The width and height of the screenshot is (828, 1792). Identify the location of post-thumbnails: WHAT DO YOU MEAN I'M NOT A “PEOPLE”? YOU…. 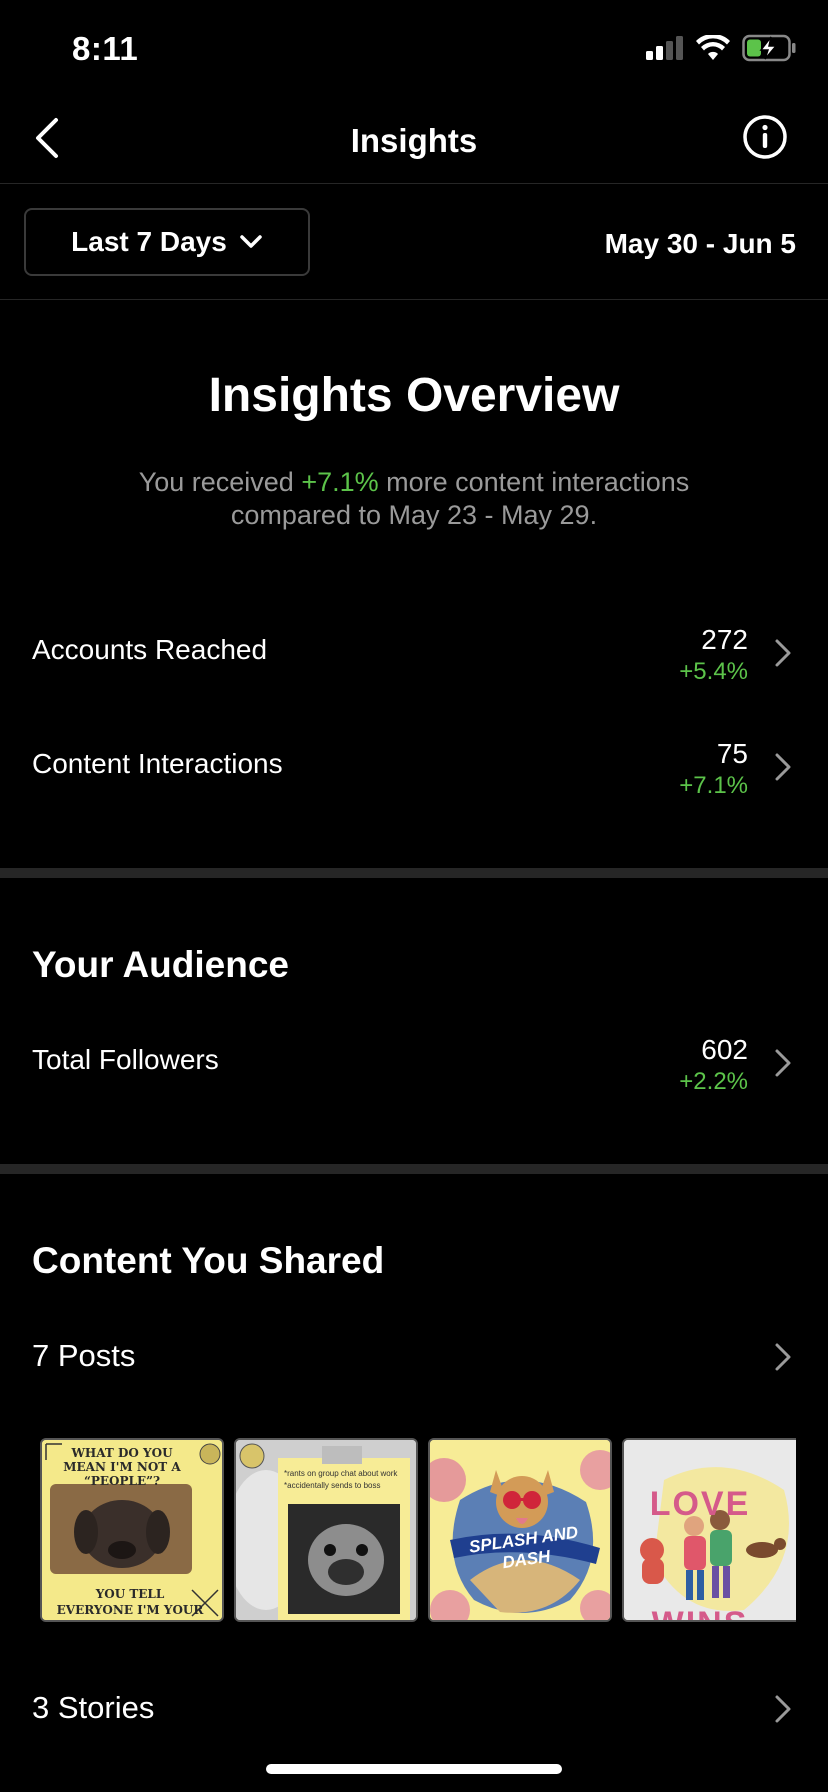
(418, 1530).